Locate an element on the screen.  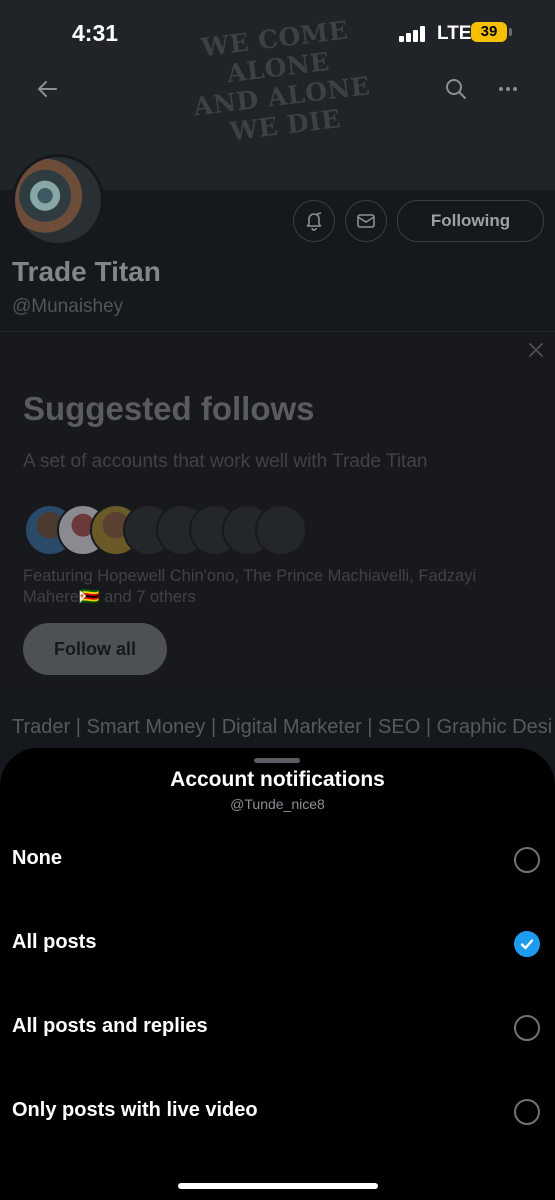
cellular-signal-icon is located at coordinates (414, 34).